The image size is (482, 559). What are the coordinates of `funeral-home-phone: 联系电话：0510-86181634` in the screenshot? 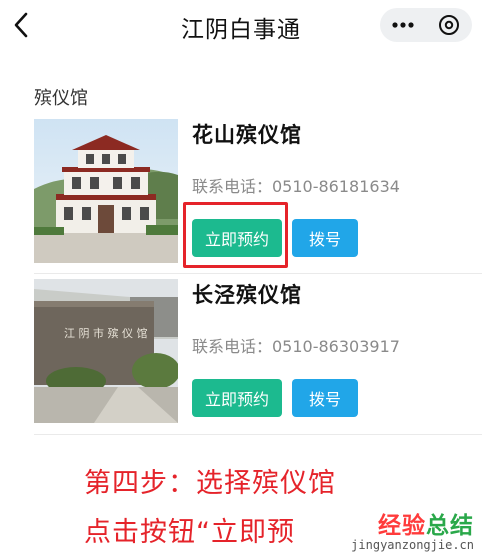 It's located at (296, 186).